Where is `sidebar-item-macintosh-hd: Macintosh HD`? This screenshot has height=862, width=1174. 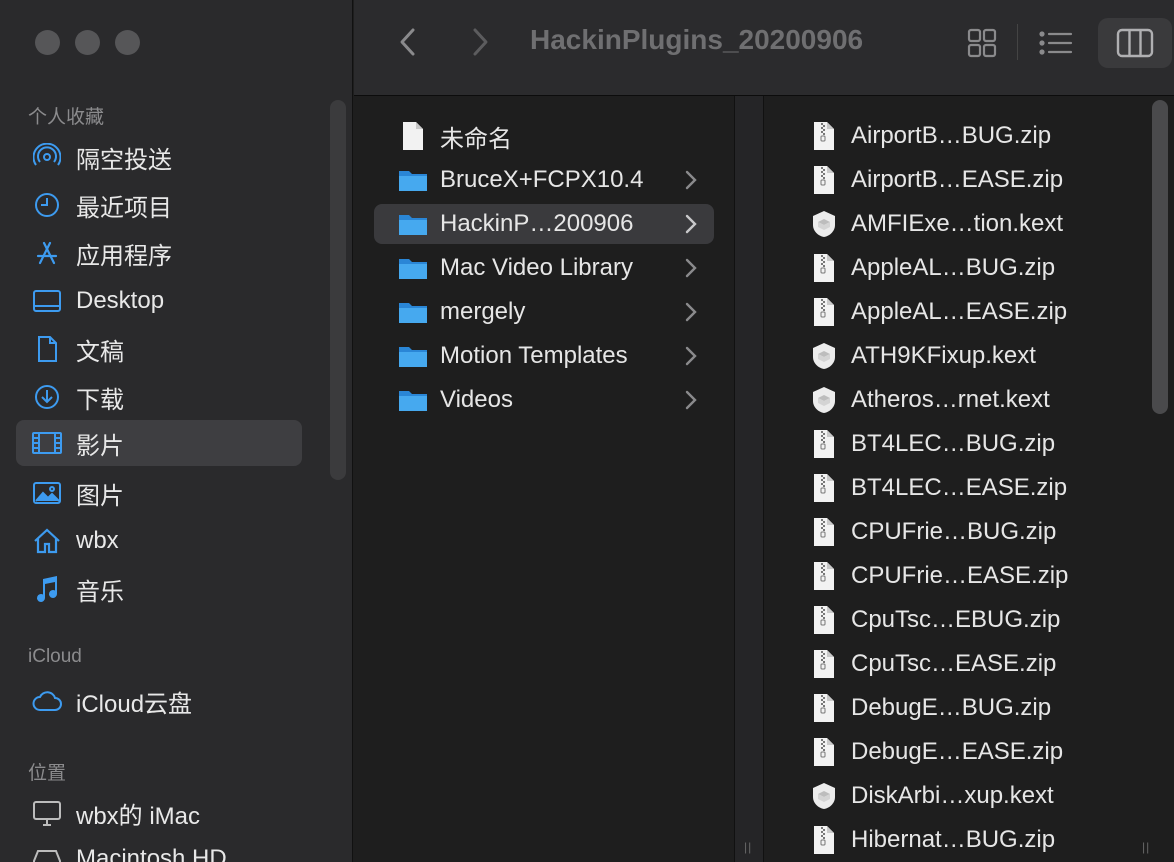 sidebar-item-macintosh-hd: Macintosh HD is located at coordinates (159, 849).